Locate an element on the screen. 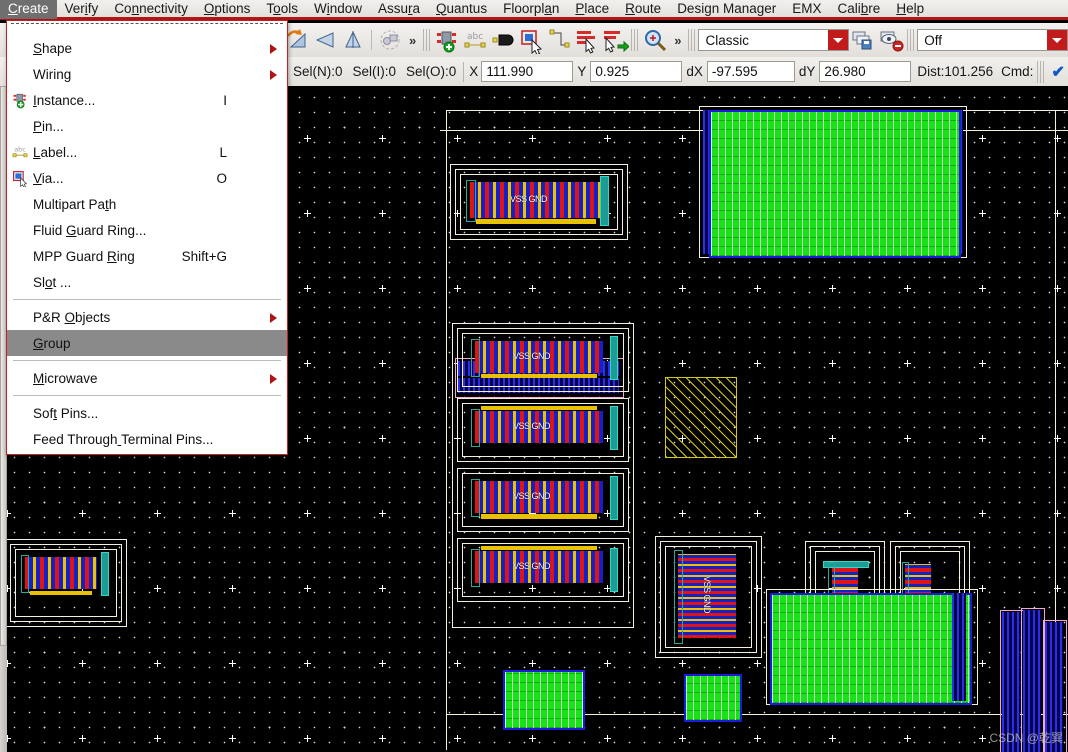 The height and width of the screenshot is (752, 1068). create-label-icon: abc is located at coordinates (475, 40).